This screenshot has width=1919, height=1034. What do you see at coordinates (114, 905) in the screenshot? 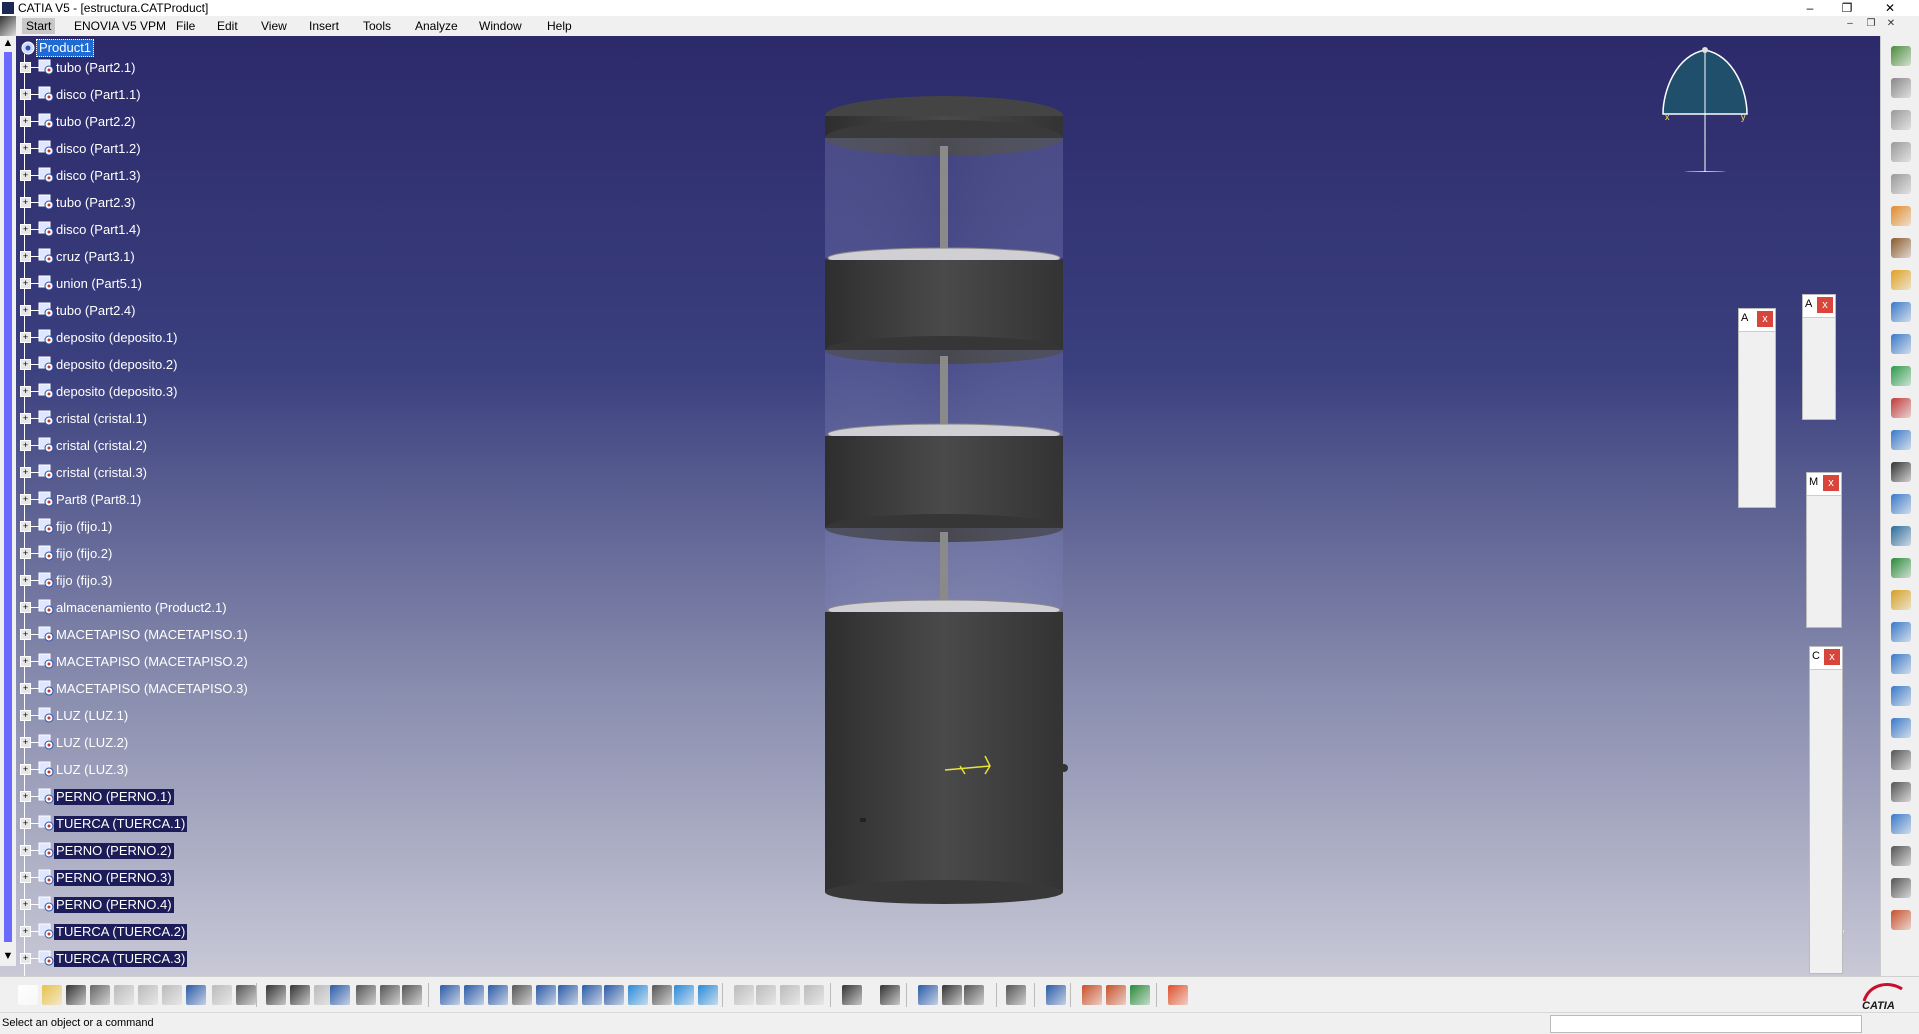
I see `tree-node-label: PERNO (PERNO.4)` at bounding box center [114, 905].